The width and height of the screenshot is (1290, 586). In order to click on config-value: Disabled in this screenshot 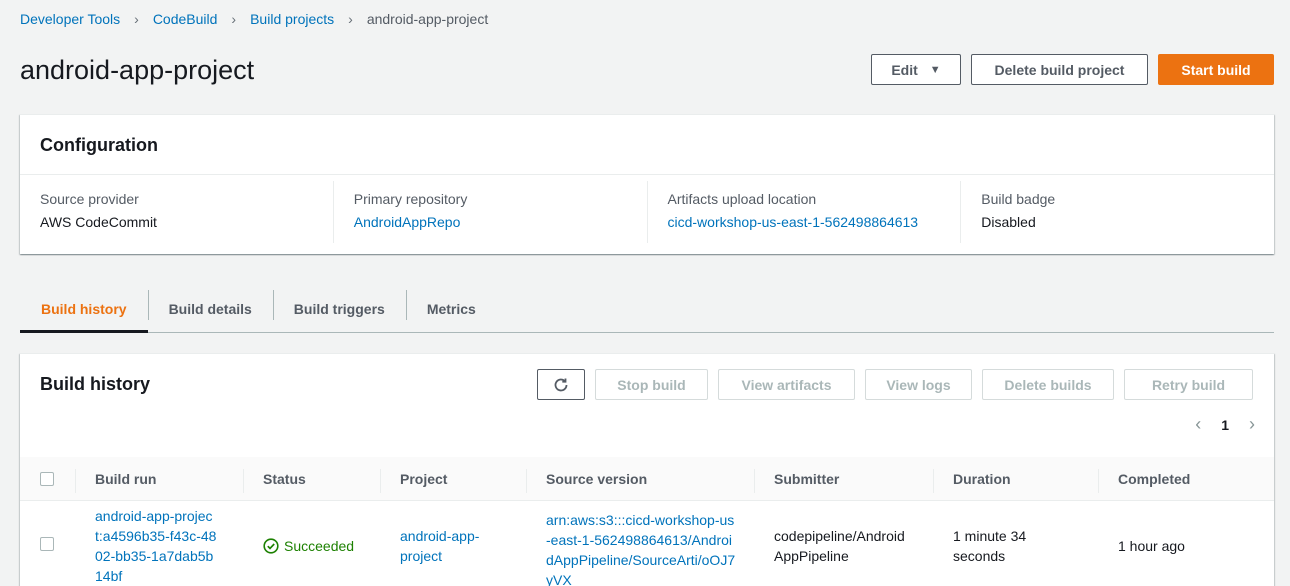, I will do `click(1008, 222)`.